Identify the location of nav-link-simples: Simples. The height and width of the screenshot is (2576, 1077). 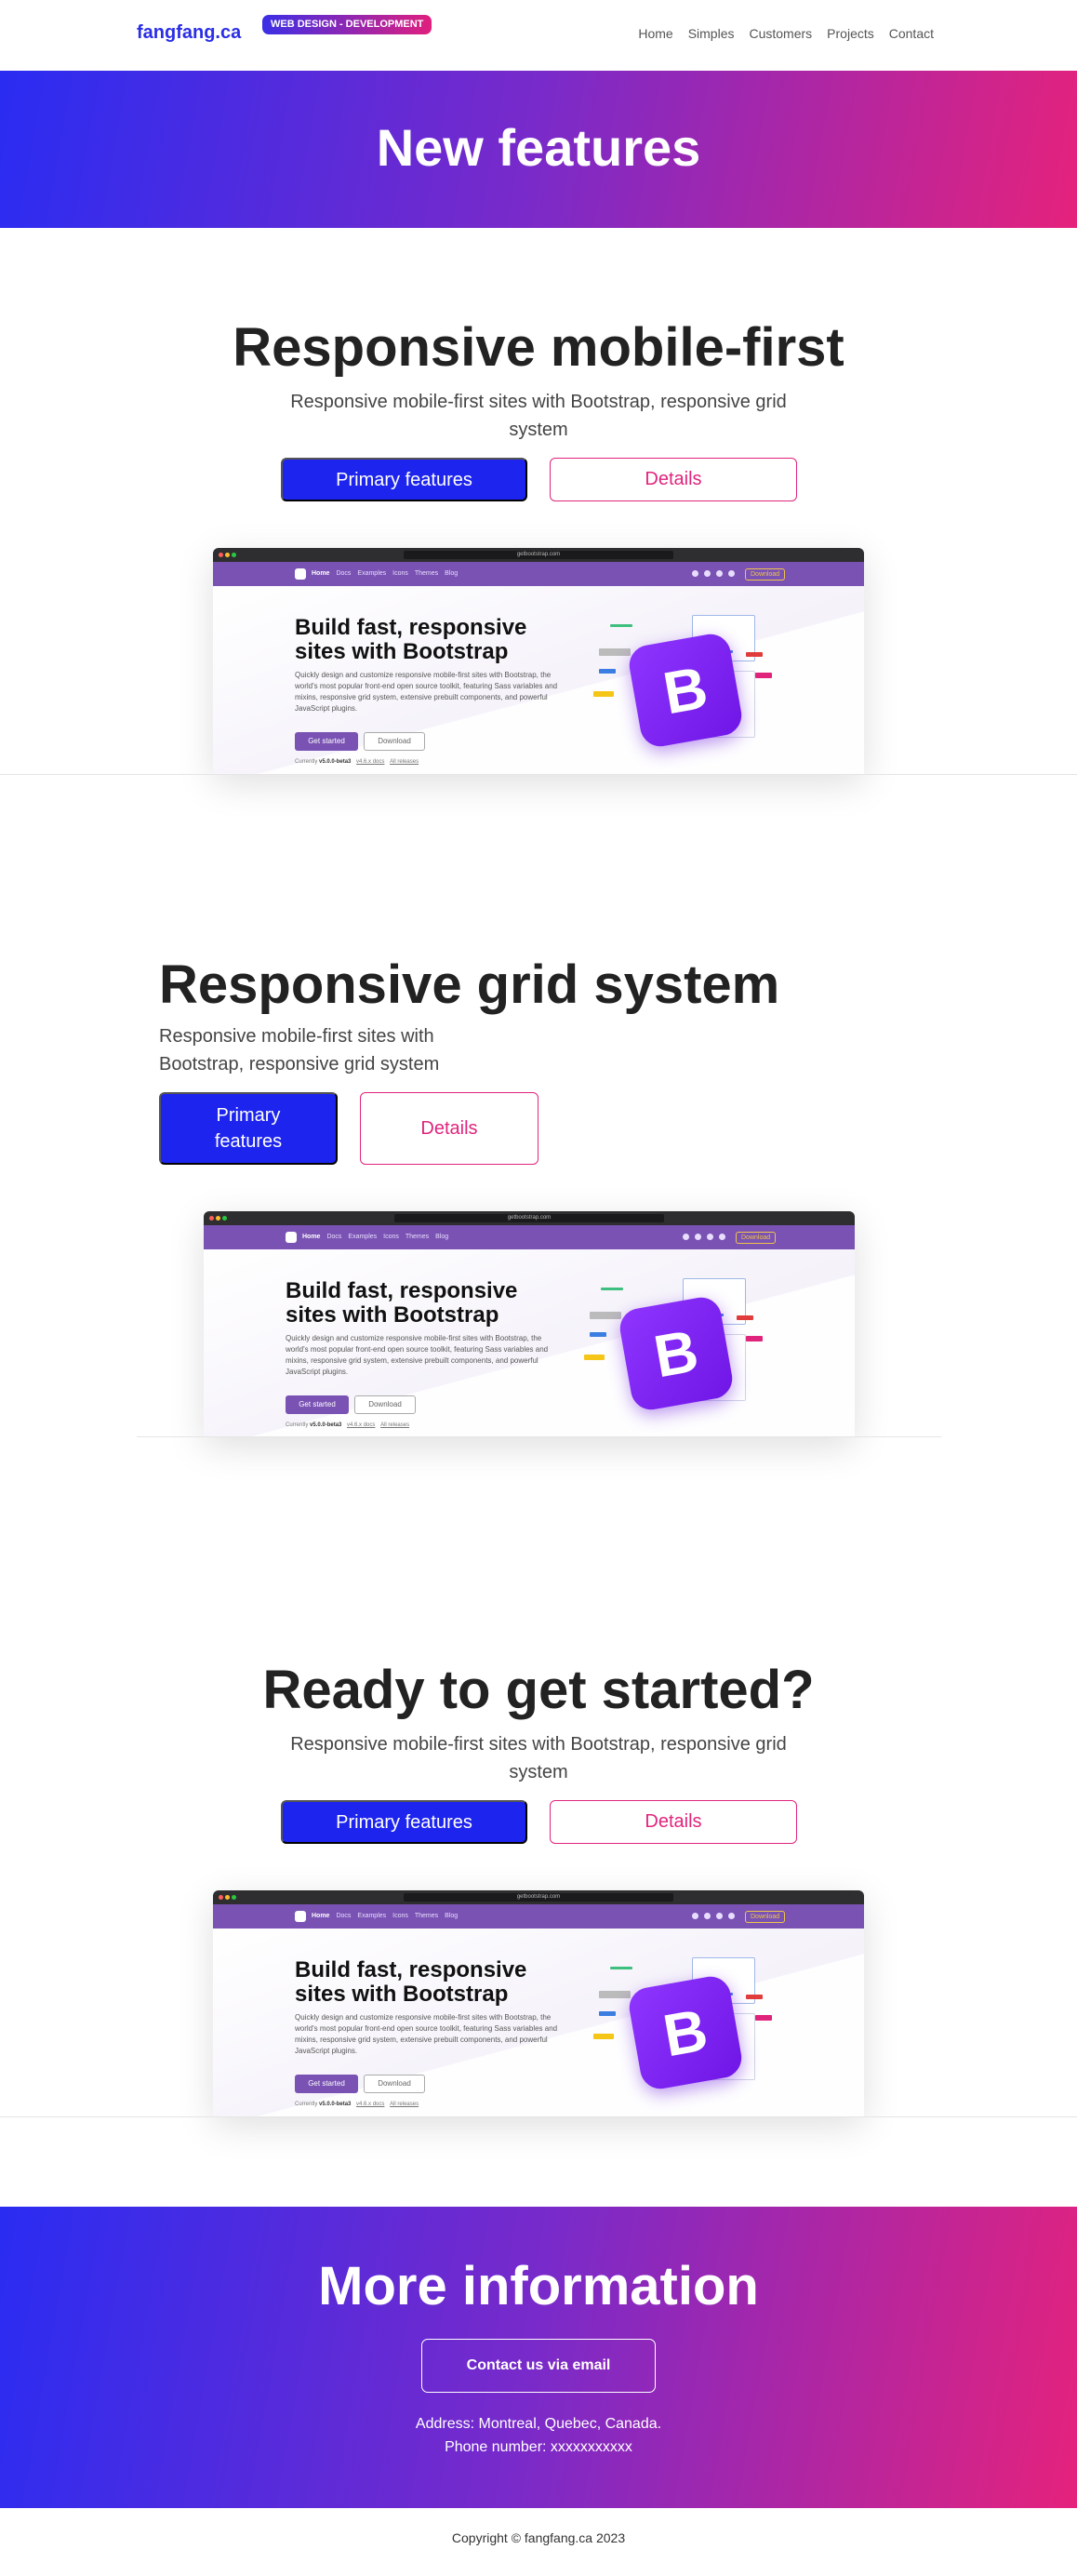
(711, 33).